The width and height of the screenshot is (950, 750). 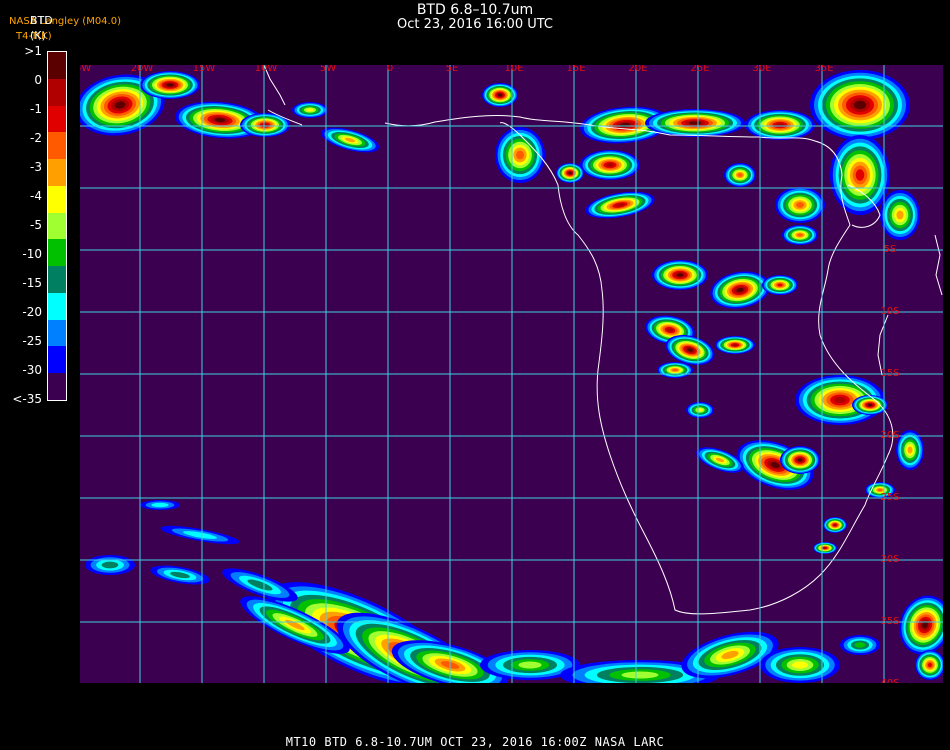 What do you see at coordinates (32, 370) in the screenshot?
I see `legend-label: -30` at bounding box center [32, 370].